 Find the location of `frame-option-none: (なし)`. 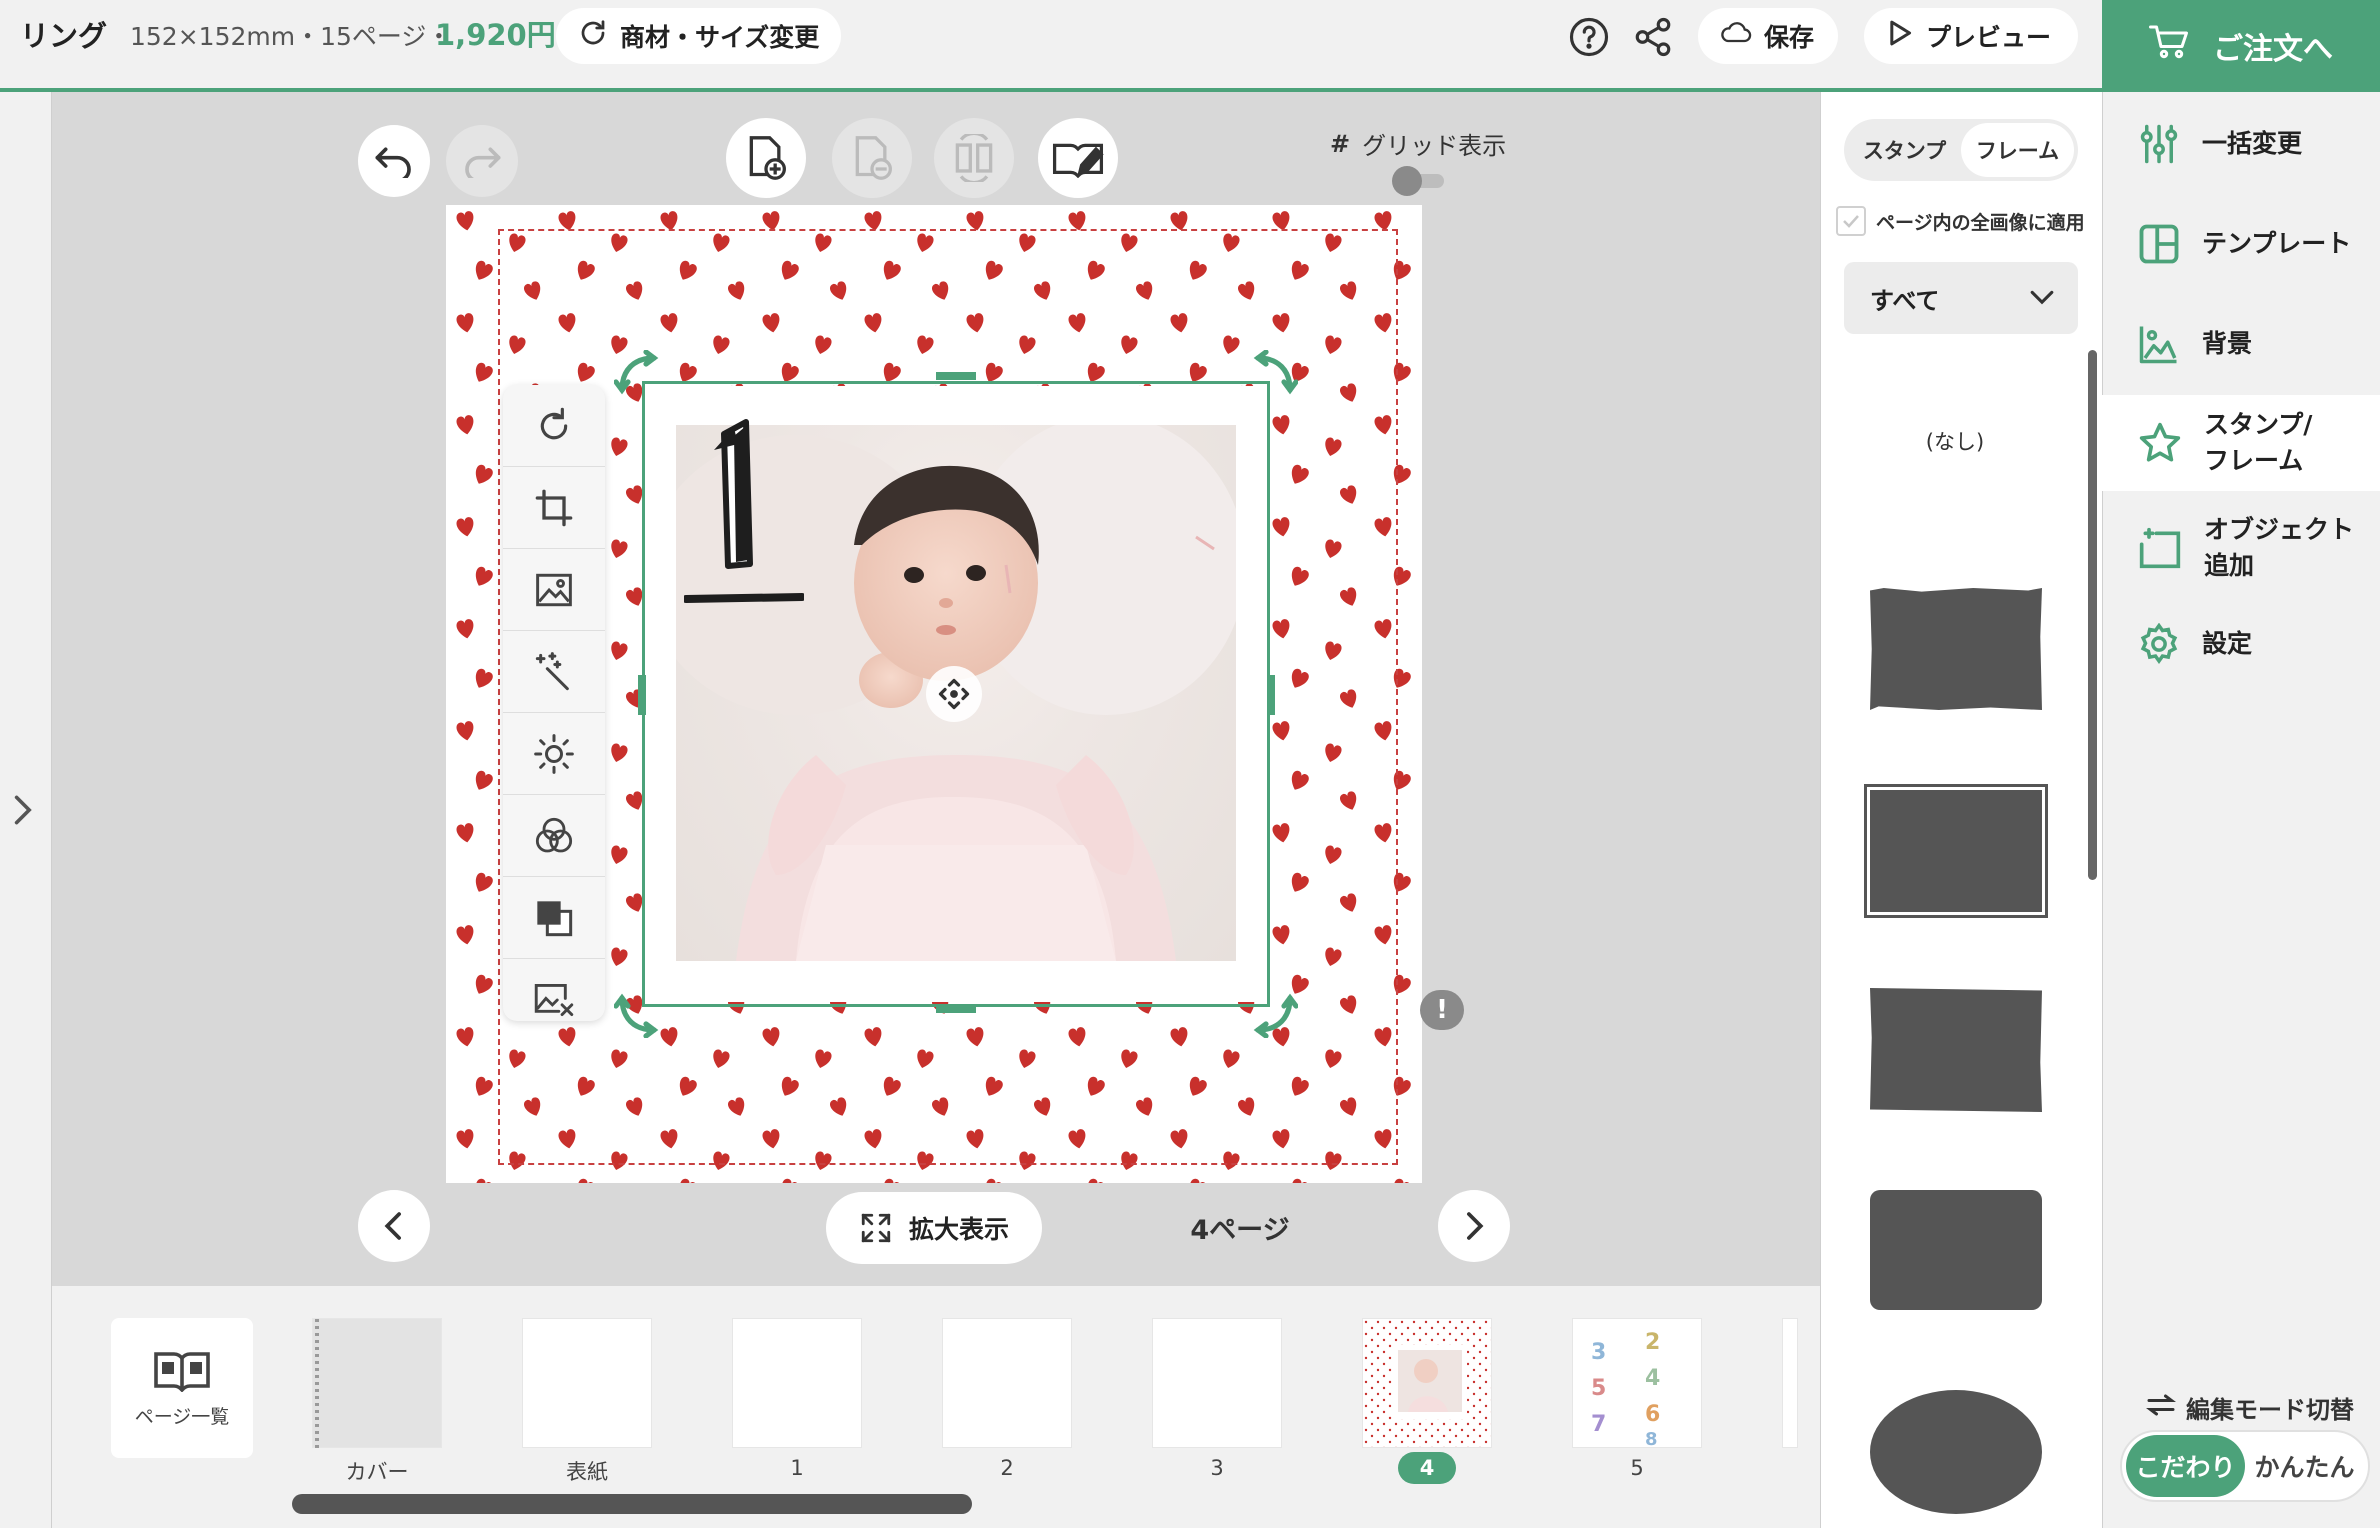

frame-option-none: (なし) is located at coordinates (1955, 441).